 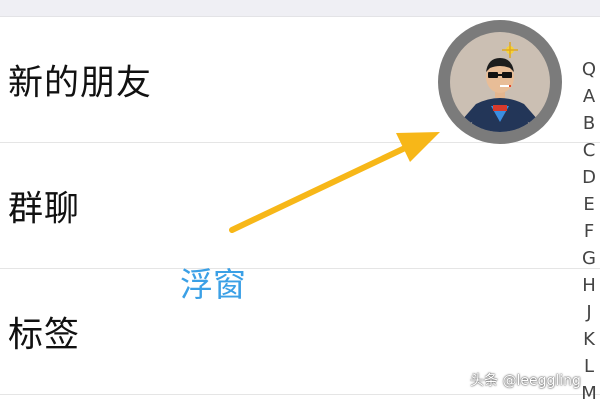 I want to click on index-letter: K, so click(x=589, y=339).